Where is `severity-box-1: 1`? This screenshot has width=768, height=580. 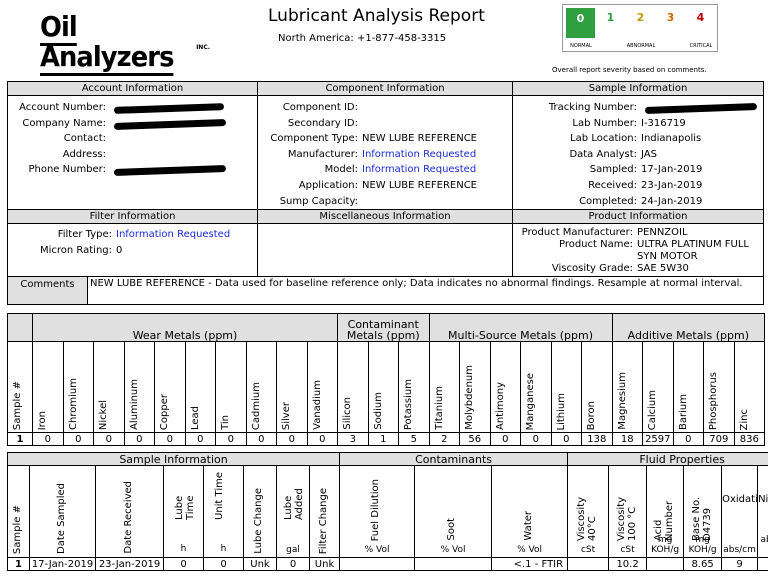
severity-box-1: 1 is located at coordinates (610, 23).